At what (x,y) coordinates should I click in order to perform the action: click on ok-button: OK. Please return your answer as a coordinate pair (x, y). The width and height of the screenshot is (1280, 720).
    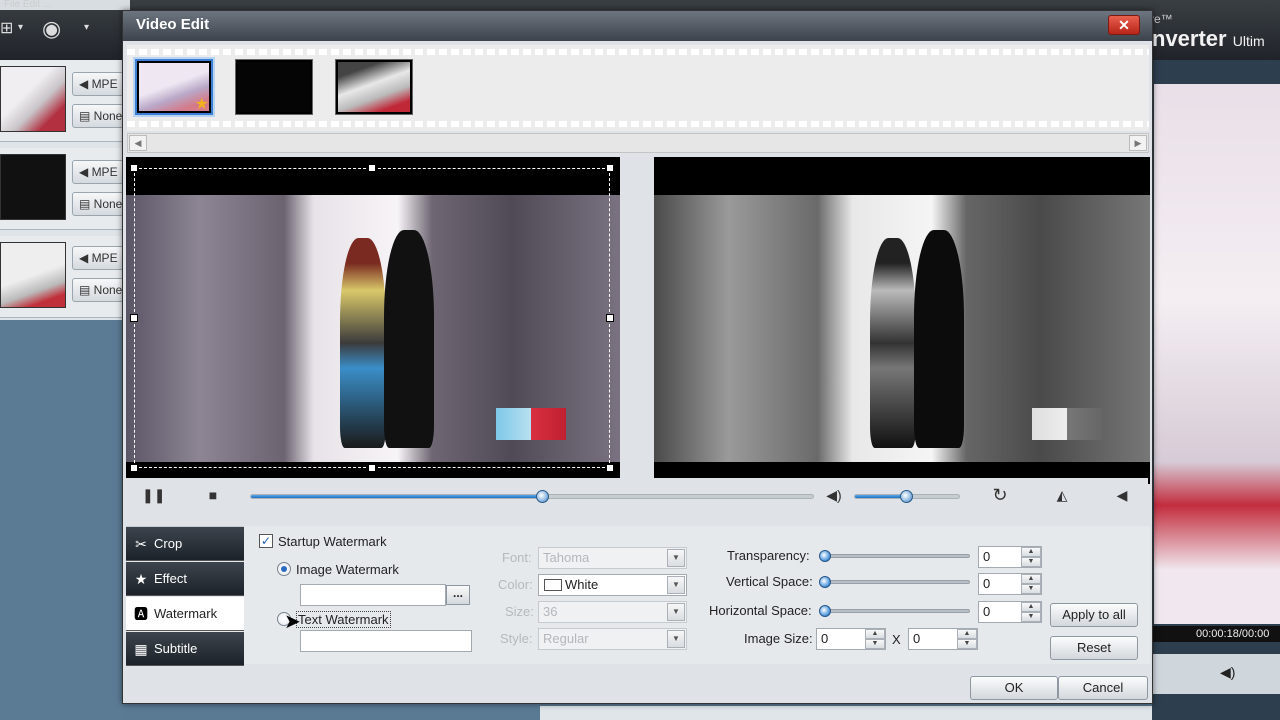
    Looking at the image, I should click on (1014, 688).